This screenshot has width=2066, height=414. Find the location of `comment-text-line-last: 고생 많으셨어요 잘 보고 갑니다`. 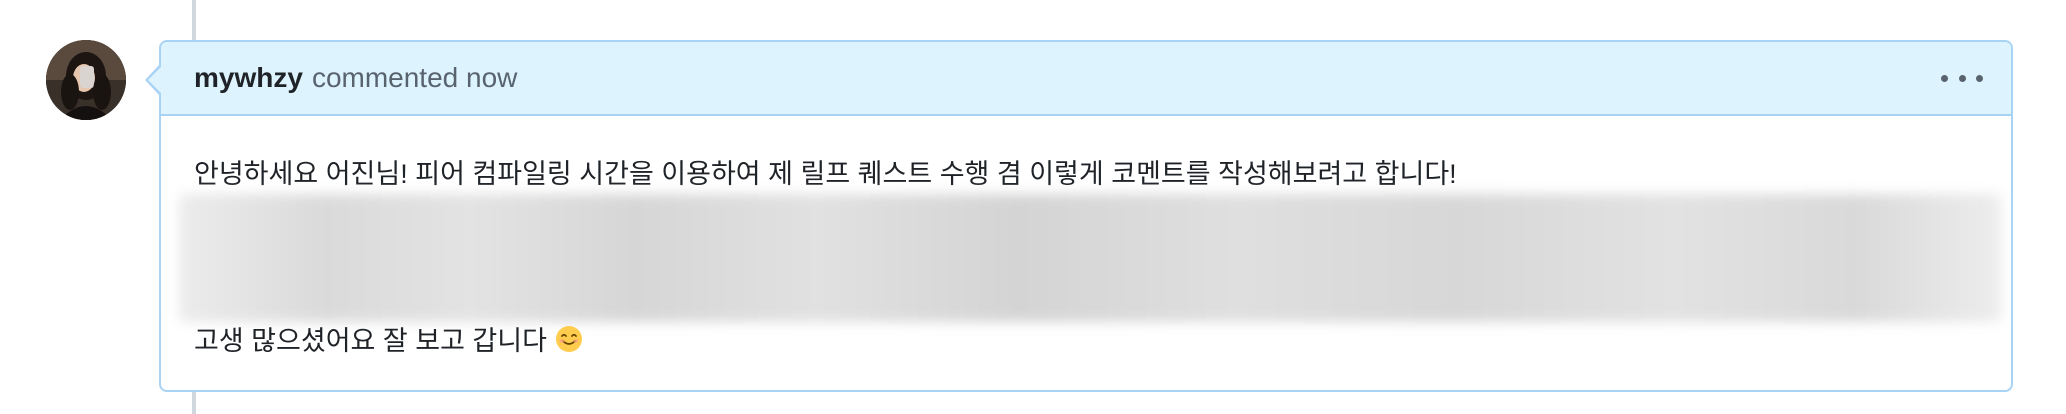

comment-text-line-last: 고생 많으셨어요 잘 보고 갑니다 is located at coordinates (388, 338).